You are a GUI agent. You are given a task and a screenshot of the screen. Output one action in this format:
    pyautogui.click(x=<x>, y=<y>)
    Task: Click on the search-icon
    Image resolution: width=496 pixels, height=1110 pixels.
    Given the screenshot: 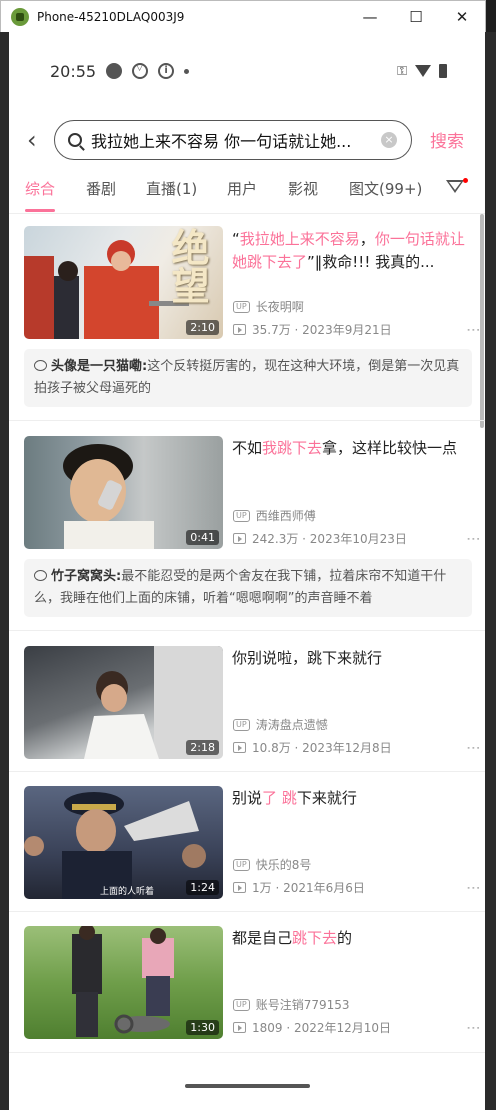 What is the action you would take?
    pyautogui.click(x=75, y=140)
    